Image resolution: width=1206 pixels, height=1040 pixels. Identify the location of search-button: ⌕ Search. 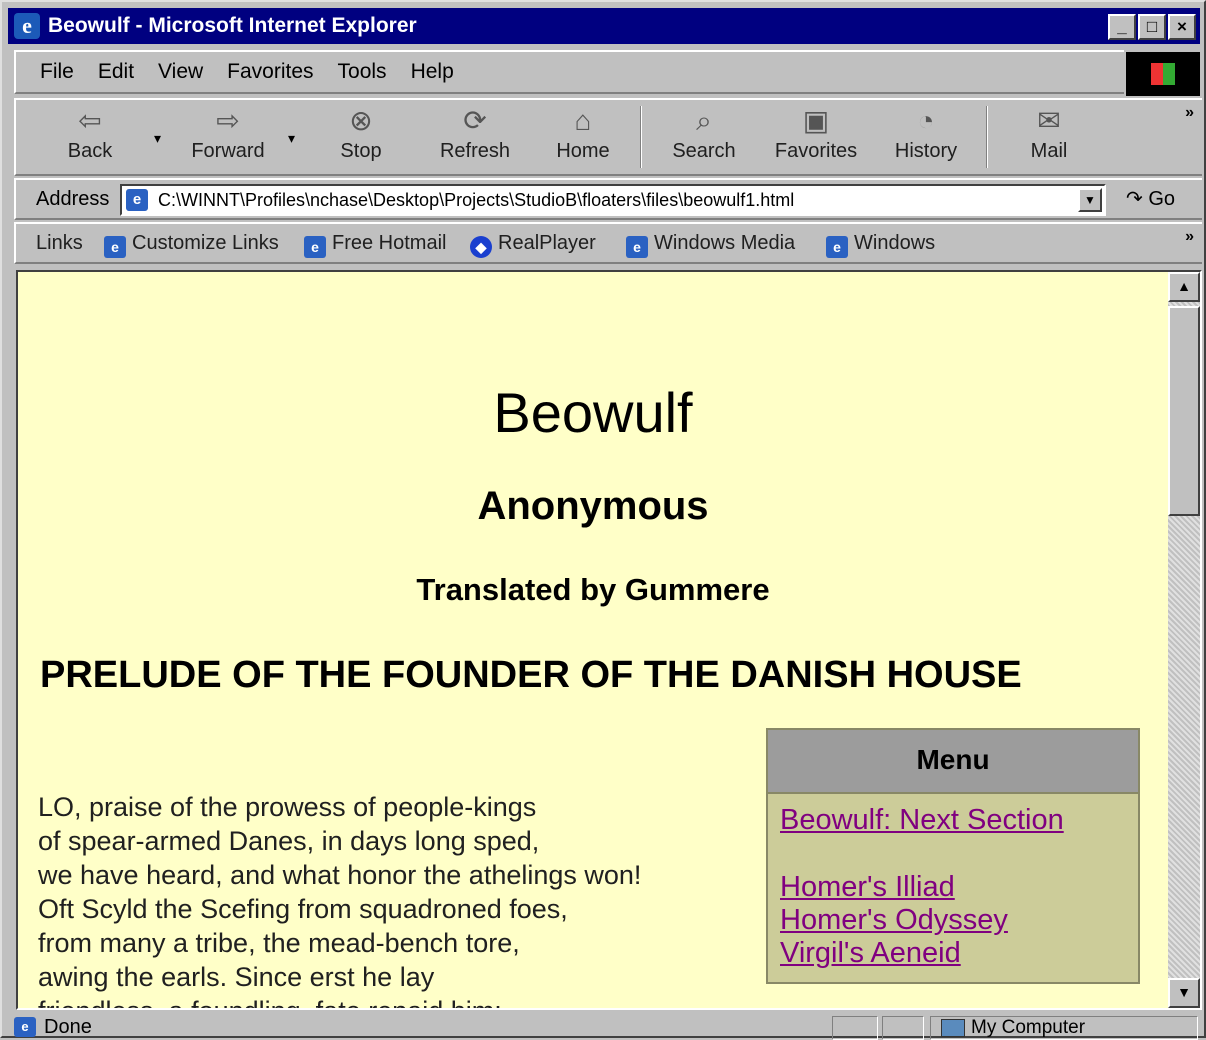
(704, 139).